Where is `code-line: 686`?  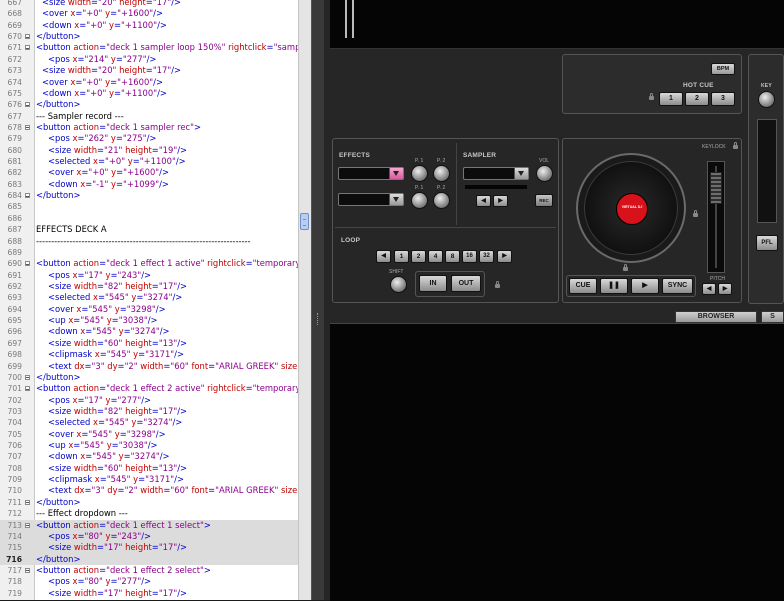
code-line: 686 is located at coordinates (149, 218).